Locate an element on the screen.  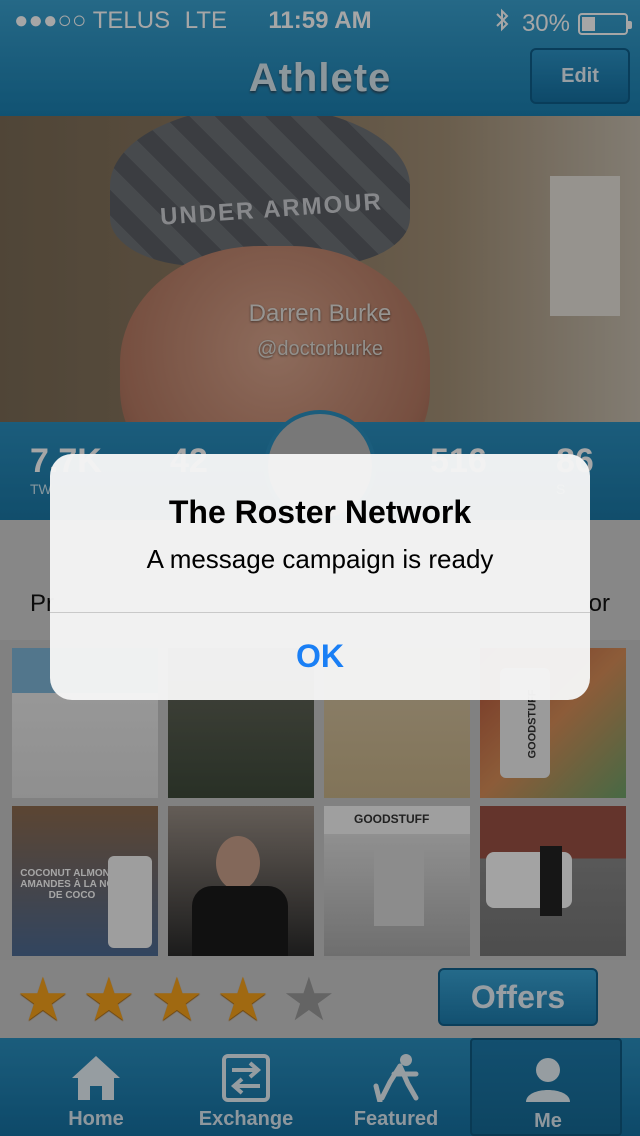
alert-title: The Roster Network is located at coordinates (320, 512).